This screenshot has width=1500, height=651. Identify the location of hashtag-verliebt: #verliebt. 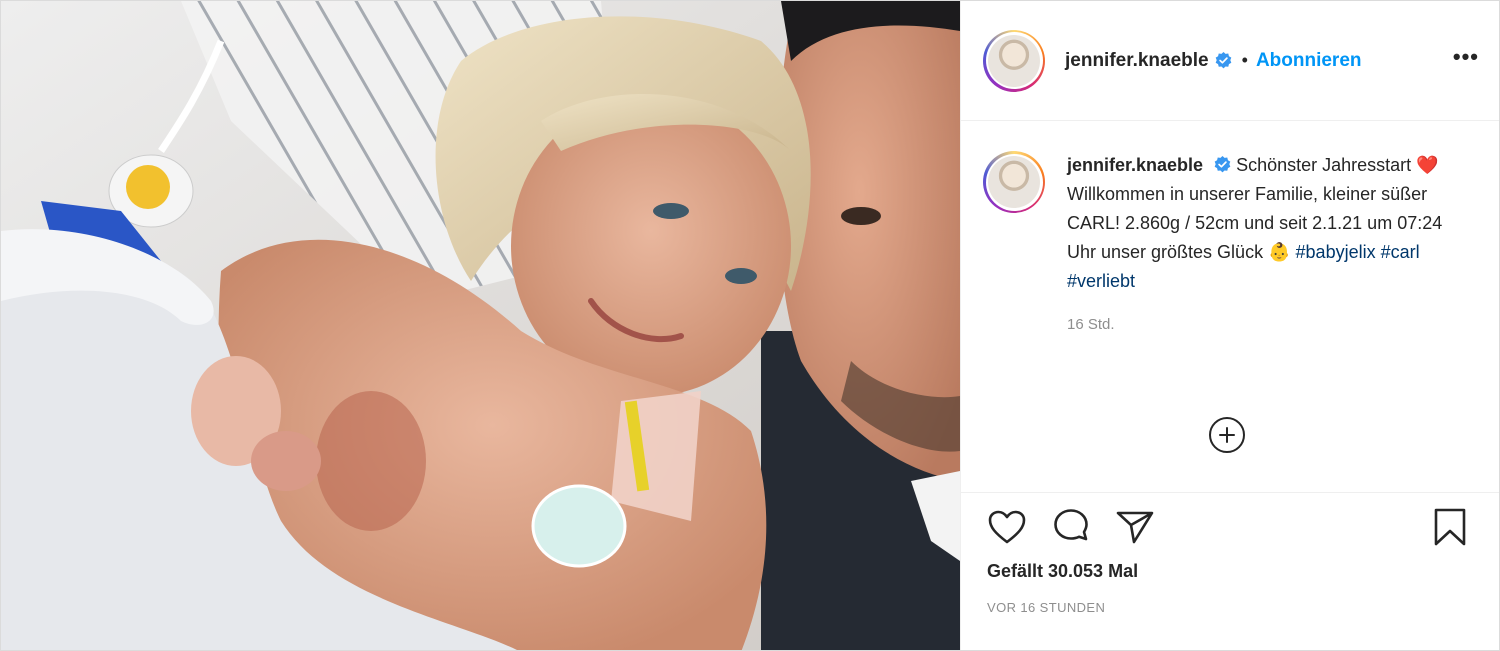
(1101, 281).